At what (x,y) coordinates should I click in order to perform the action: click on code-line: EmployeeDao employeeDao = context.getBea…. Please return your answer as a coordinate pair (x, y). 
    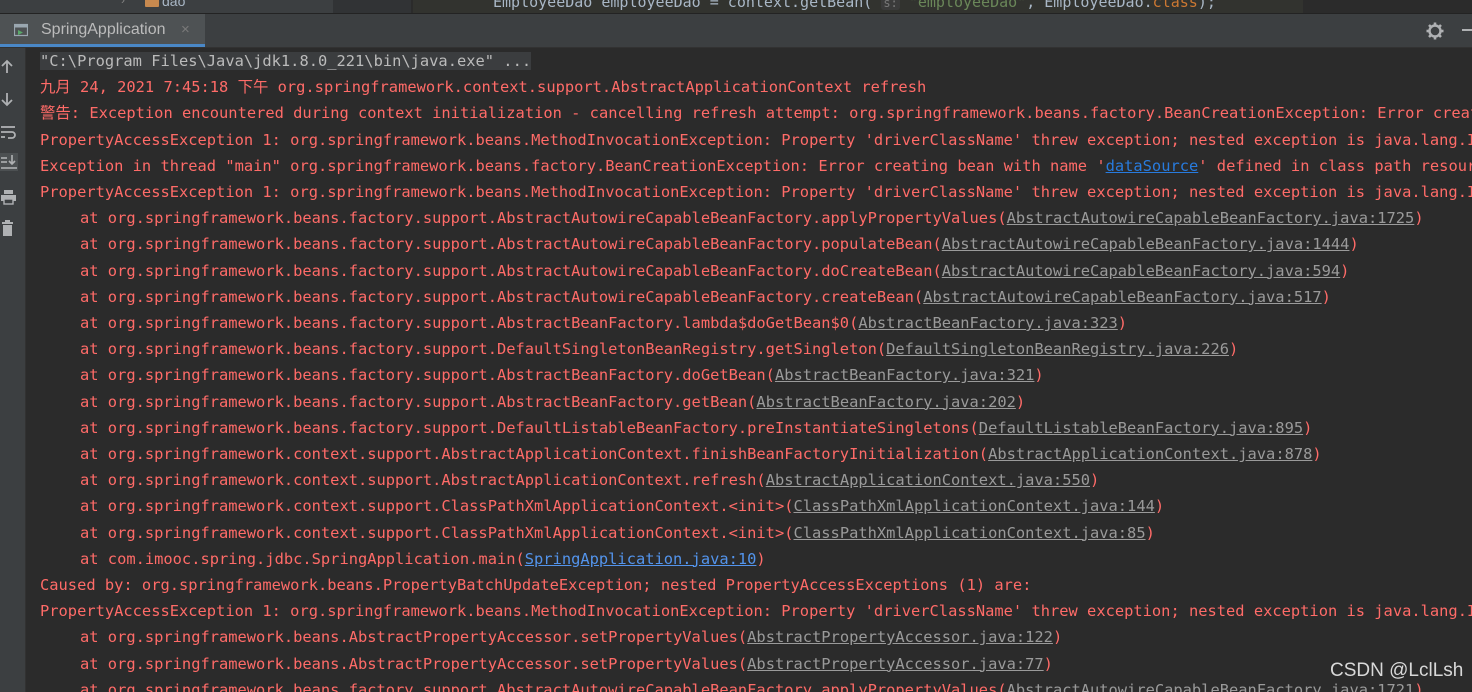
    Looking at the image, I should click on (854, 5).